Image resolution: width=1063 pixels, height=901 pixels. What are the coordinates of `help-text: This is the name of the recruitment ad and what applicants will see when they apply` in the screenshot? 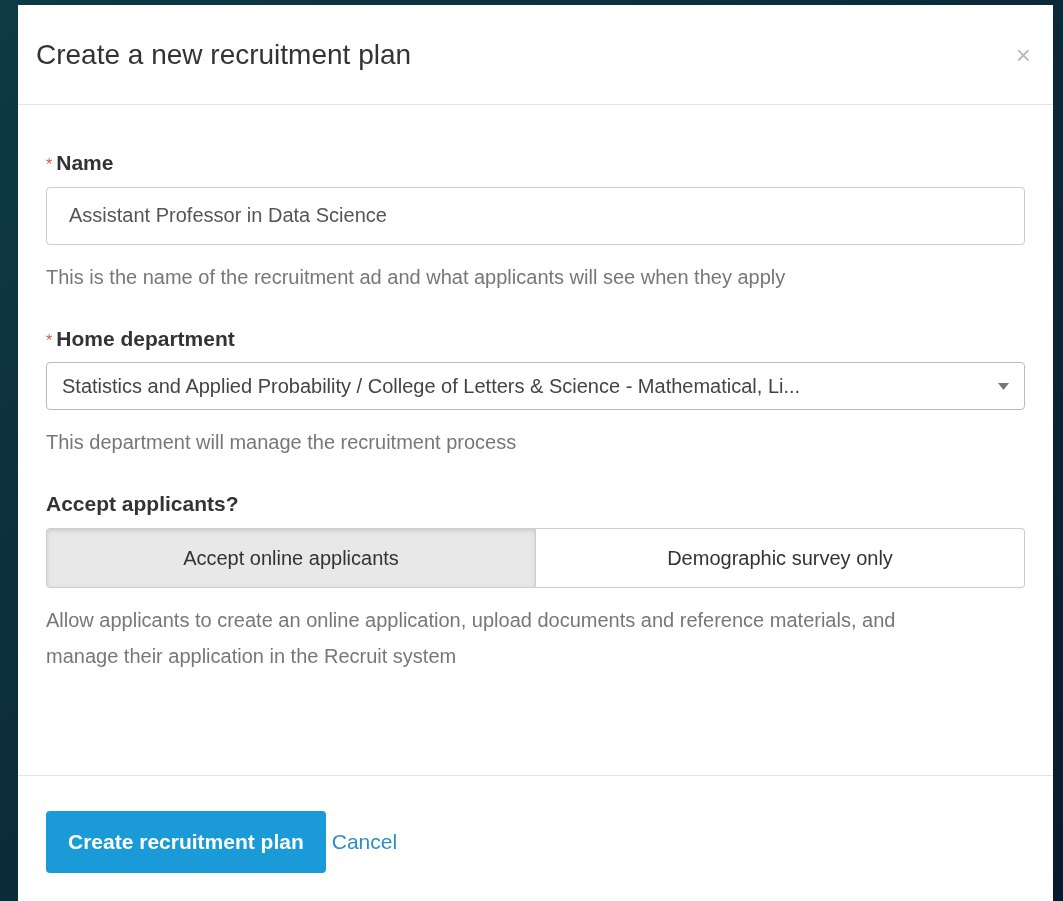 It's located at (416, 277).